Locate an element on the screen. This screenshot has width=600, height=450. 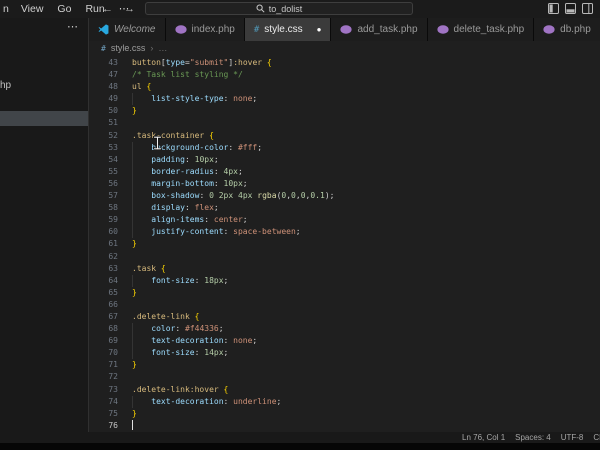
status-bar: Ln 76, Col 1 Spaces: 4 UTF-8 CRLF is located at coordinates (300, 437).